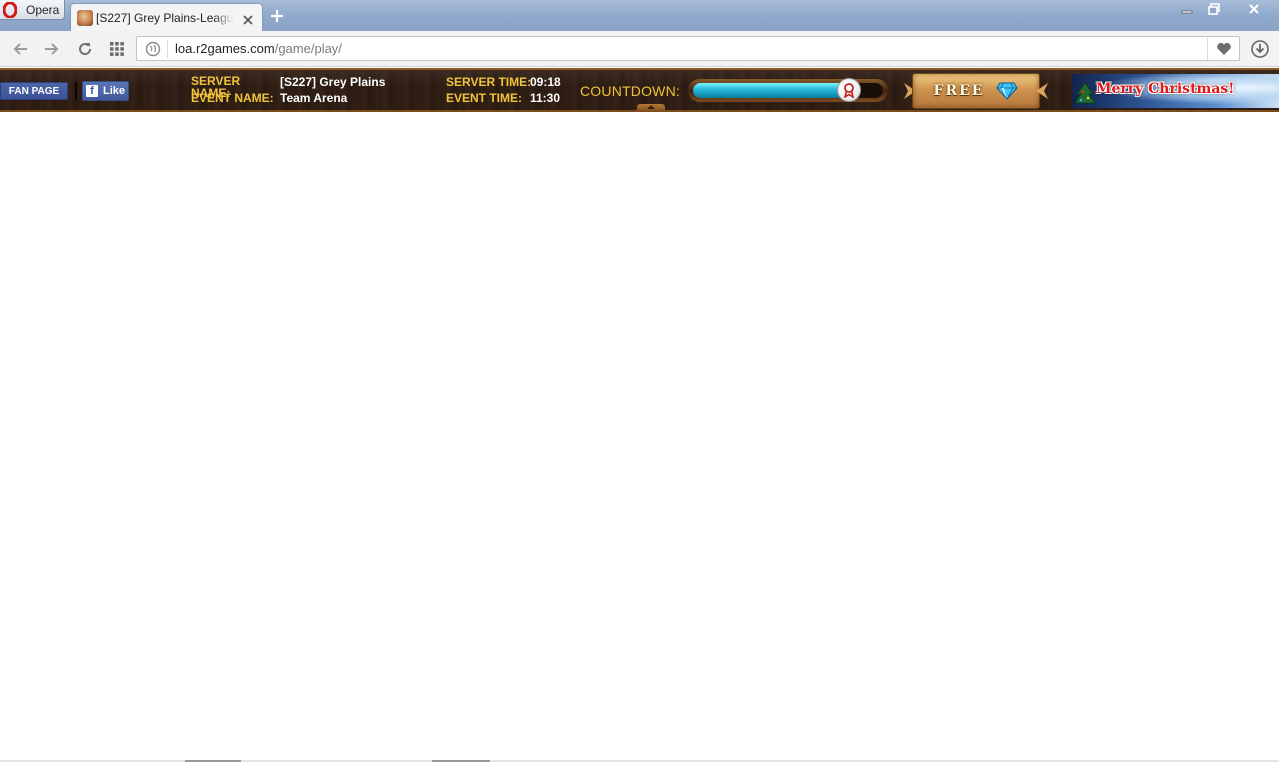 Image resolution: width=1279 pixels, height=762 pixels. I want to click on address-url: loa.r2games.com/game/play/, so click(258, 48).